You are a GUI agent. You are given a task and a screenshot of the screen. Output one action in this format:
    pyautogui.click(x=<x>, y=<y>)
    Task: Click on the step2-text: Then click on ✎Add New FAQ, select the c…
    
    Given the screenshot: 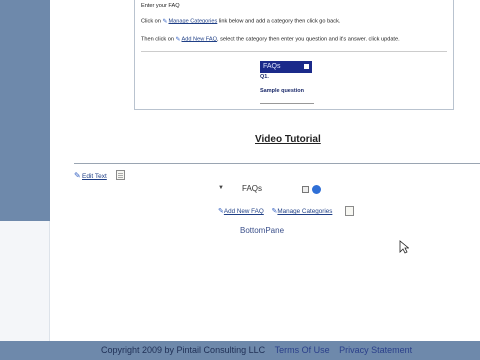 What is the action you would take?
    pyautogui.click(x=270, y=39)
    